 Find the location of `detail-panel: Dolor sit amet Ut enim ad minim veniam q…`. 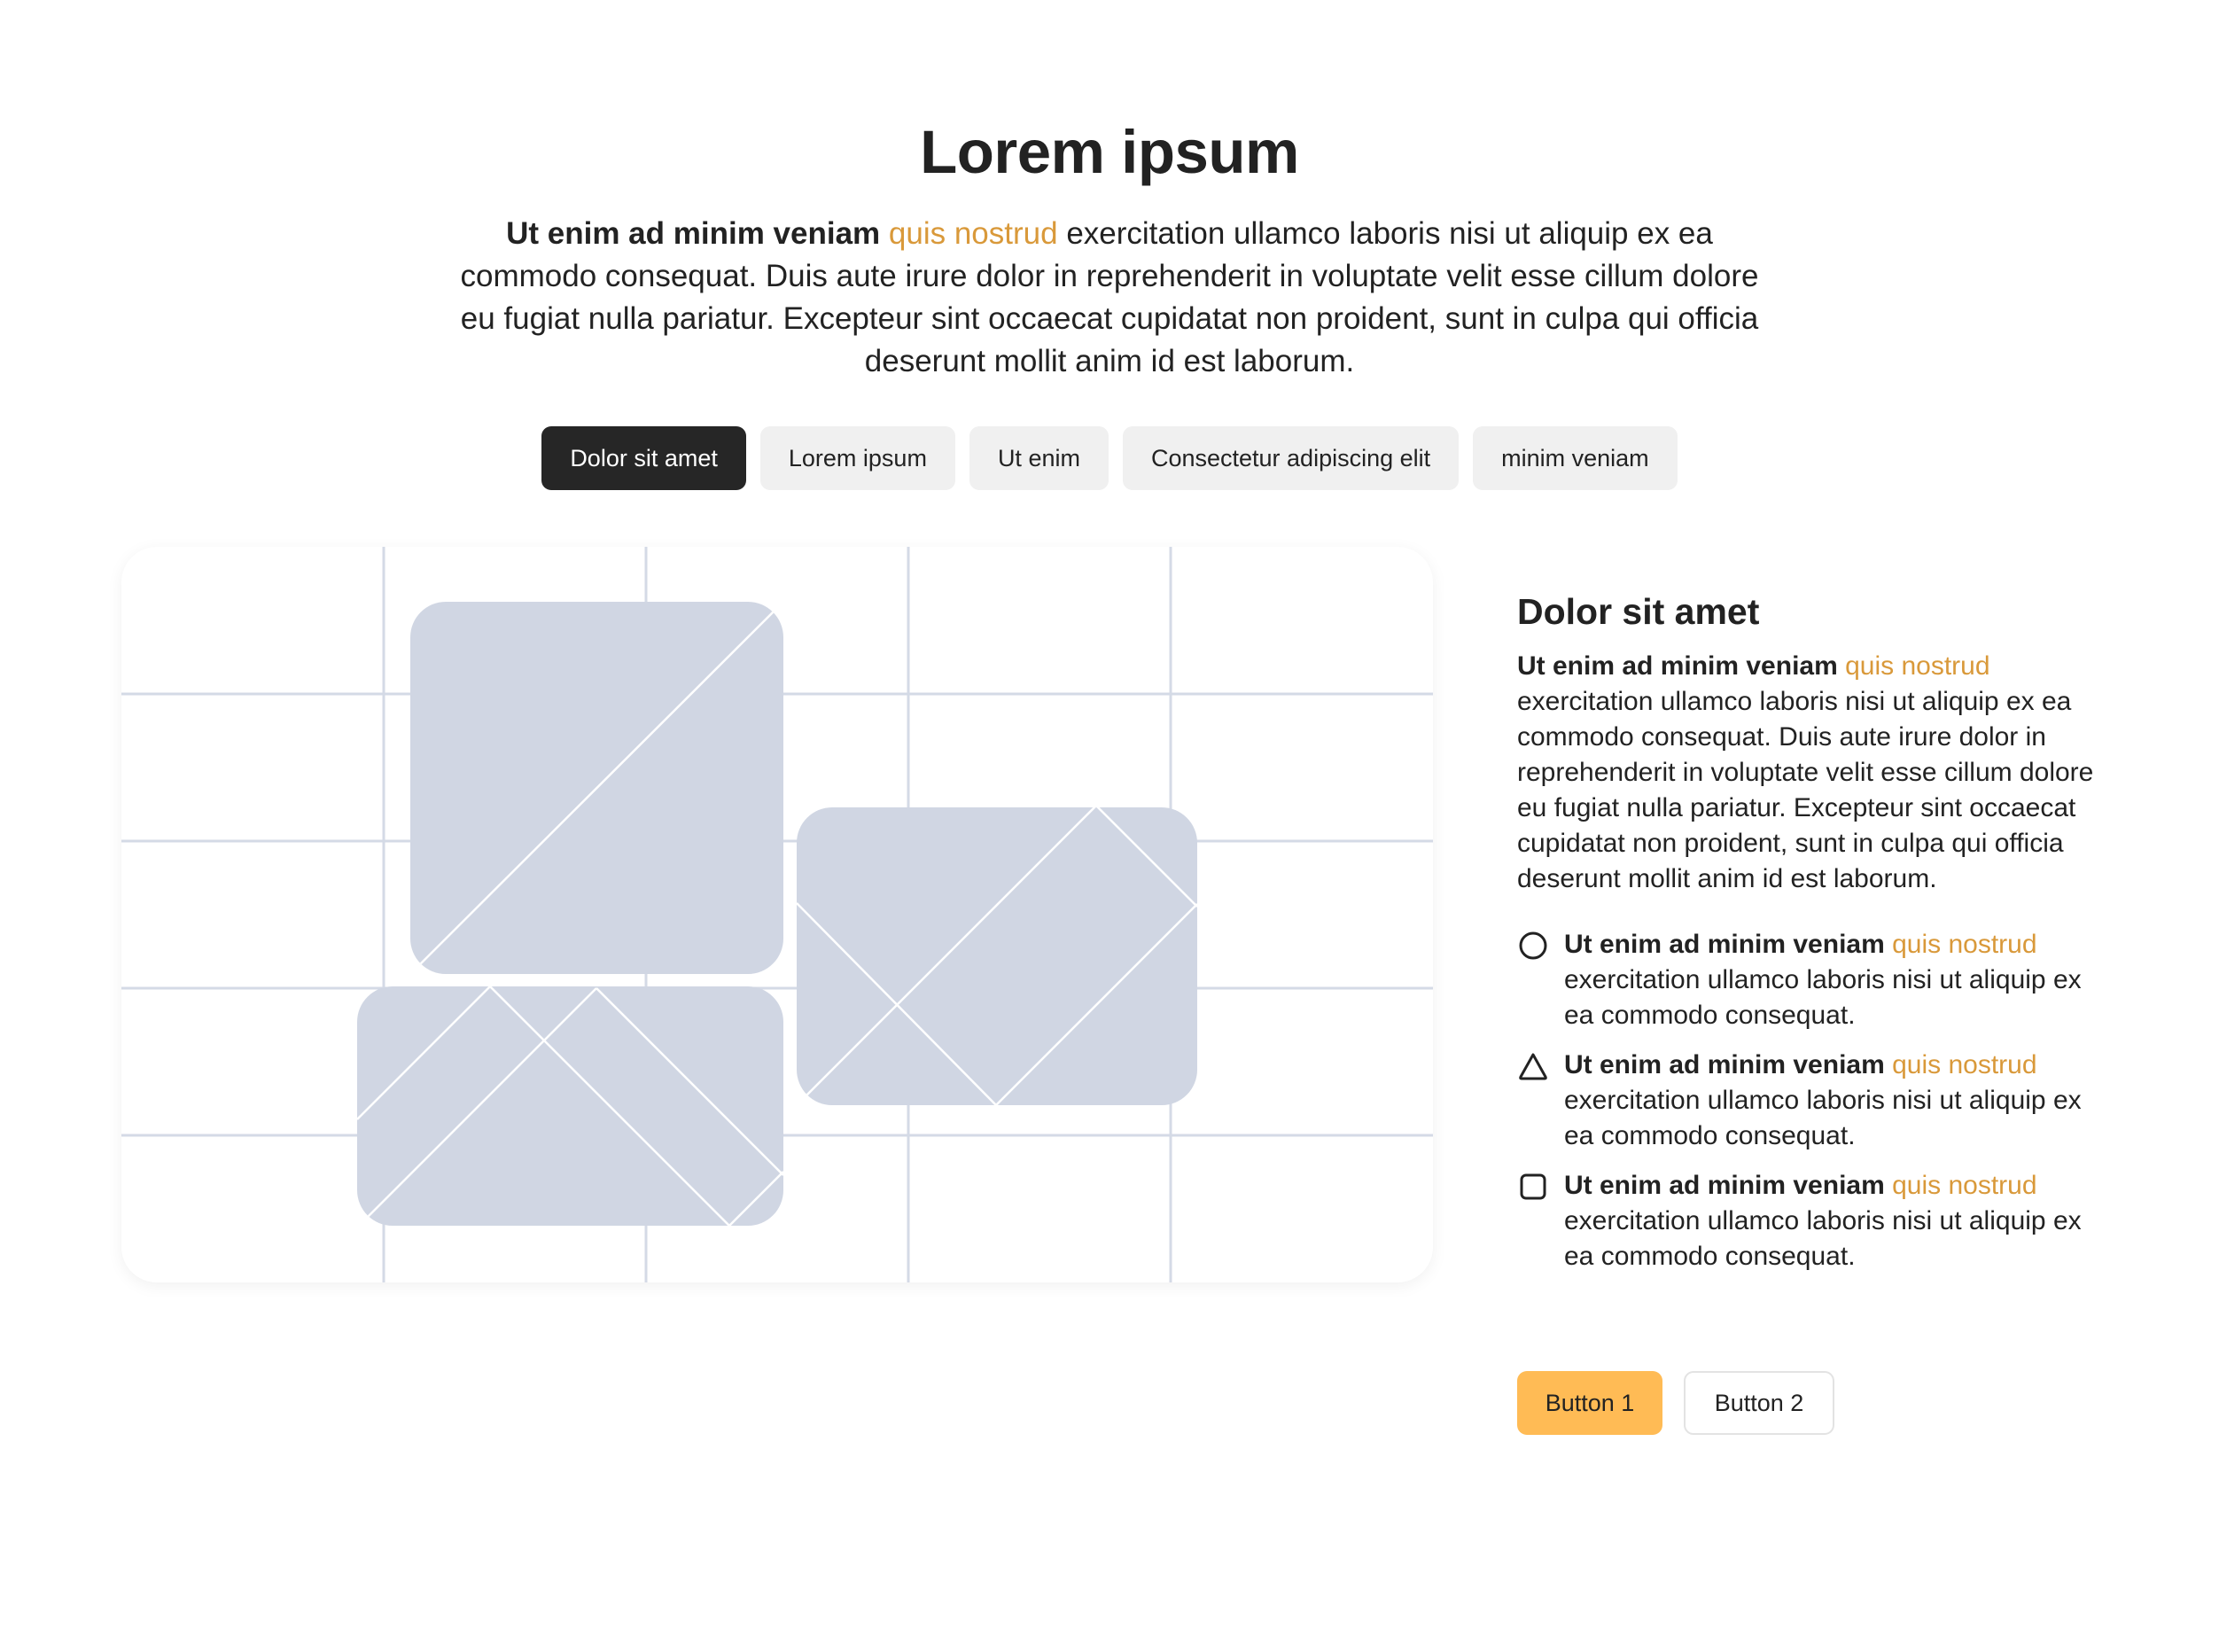

detail-panel: Dolor sit amet Ut enim ad minim veniam q… is located at coordinates (1809, 938).